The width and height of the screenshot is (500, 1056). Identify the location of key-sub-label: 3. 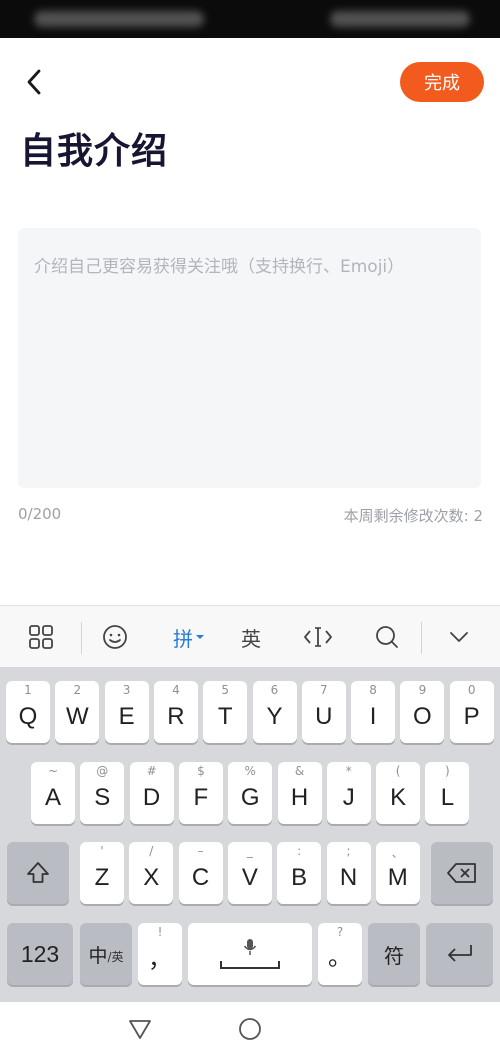
(126, 690).